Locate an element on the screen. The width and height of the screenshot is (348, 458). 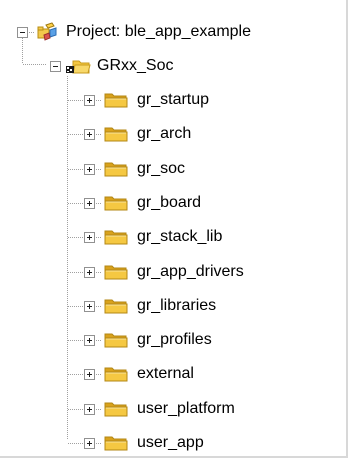
tree-node-label: gr_app_drivers is located at coordinates (190, 271).